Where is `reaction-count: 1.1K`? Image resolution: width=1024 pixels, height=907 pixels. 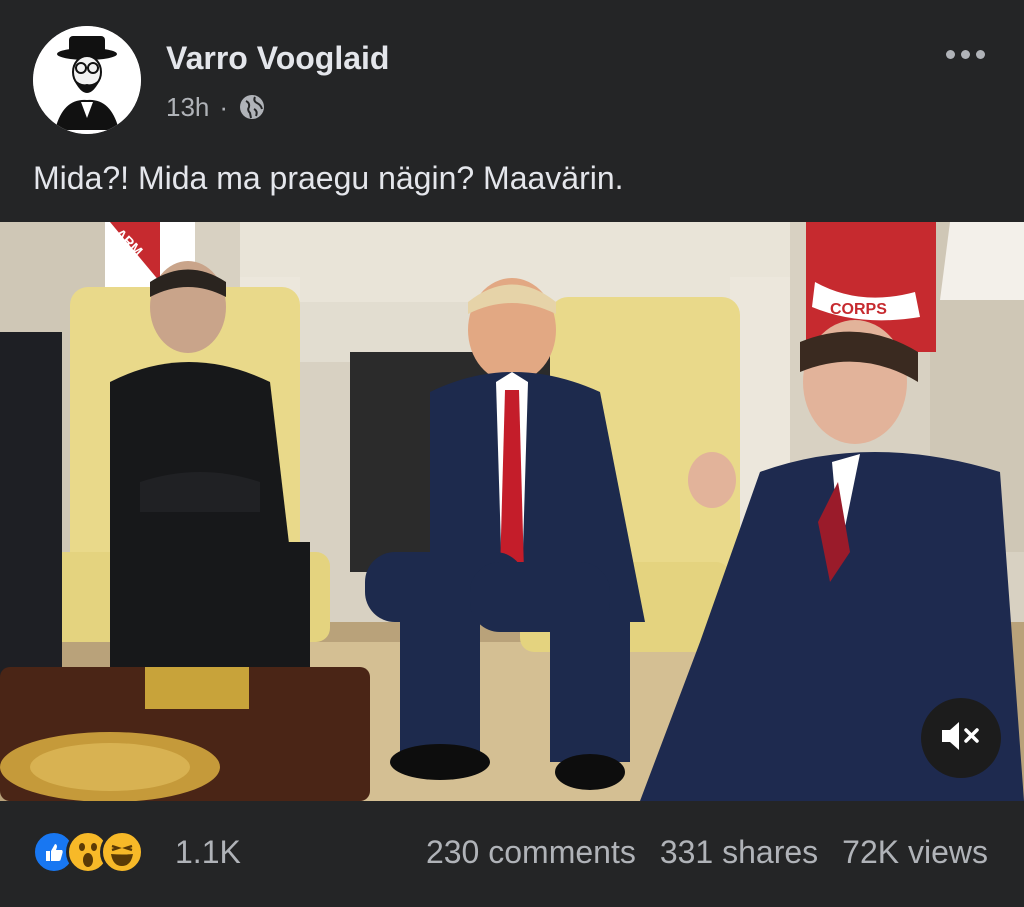
reaction-count: 1.1K is located at coordinates (208, 852).